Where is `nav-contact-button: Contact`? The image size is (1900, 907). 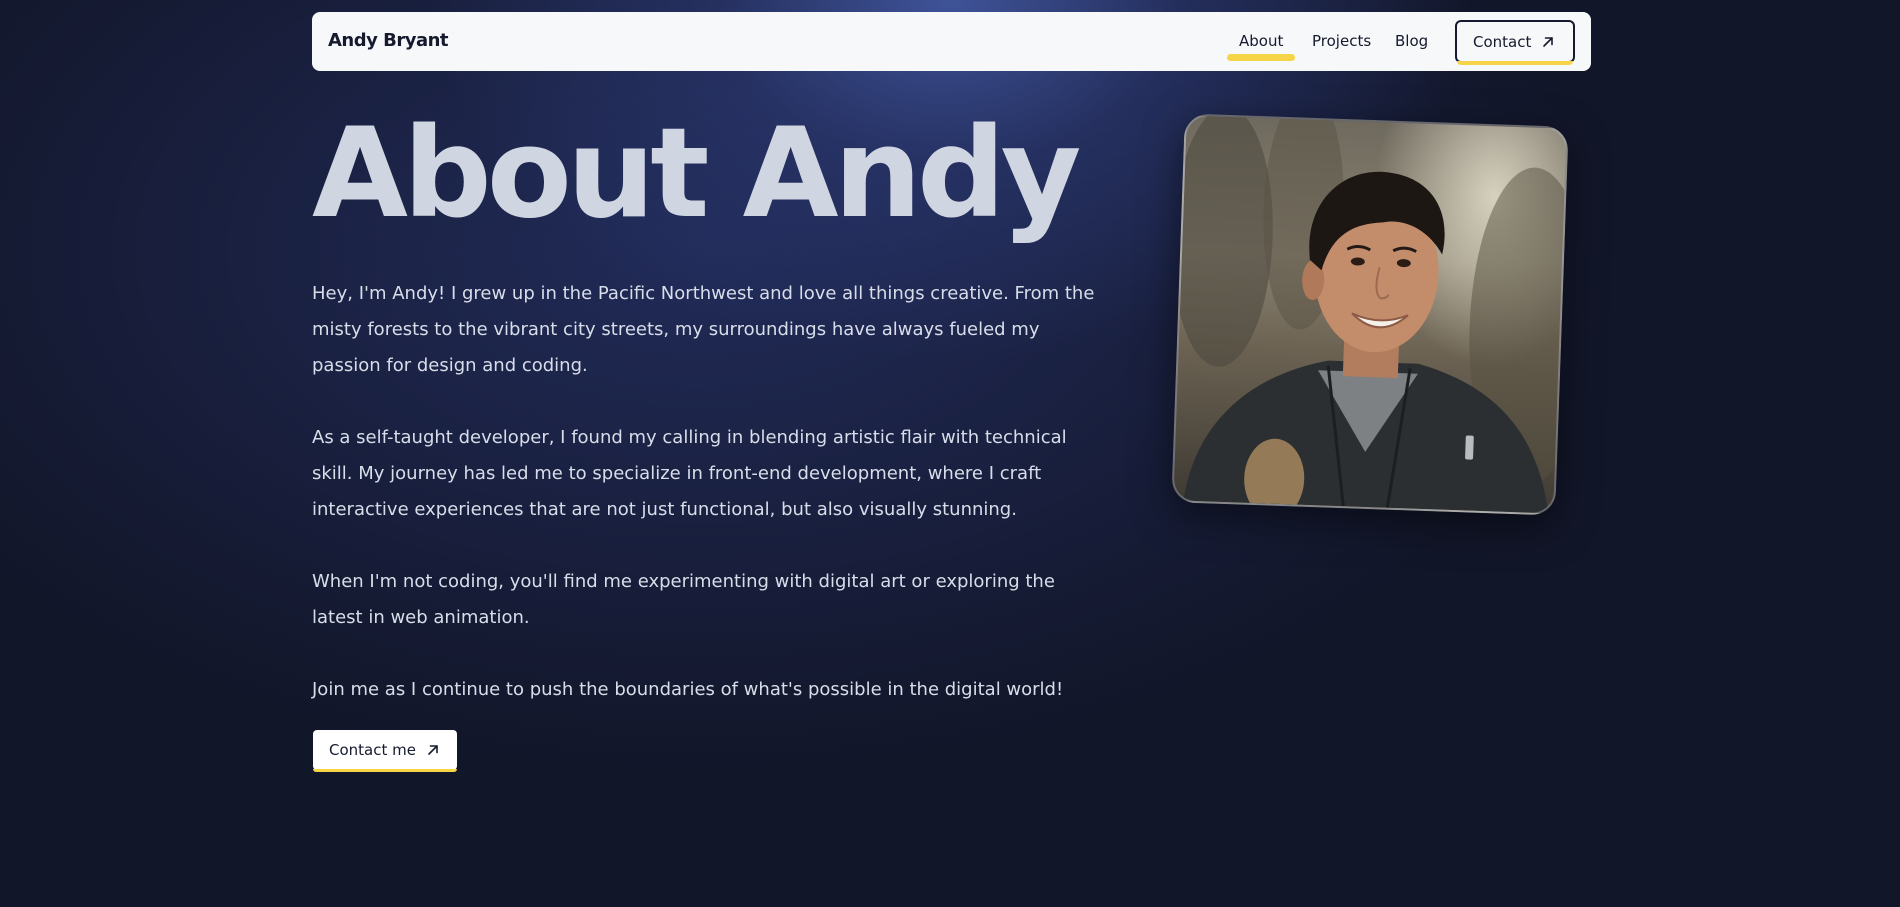 nav-contact-button: Contact is located at coordinates (1515, 42).